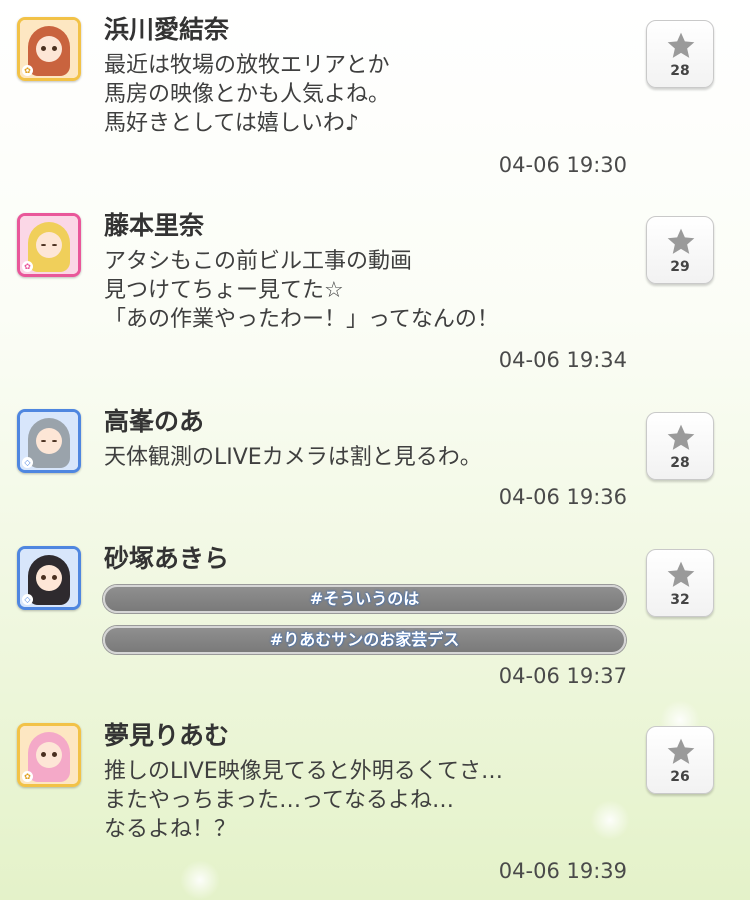 Image resolution: width=750 pixels, height=900 pixels. Describe the element at coordinates (562, 676) in the screenshot. I see `post-timestamp: 04-06 19:37` at that location.